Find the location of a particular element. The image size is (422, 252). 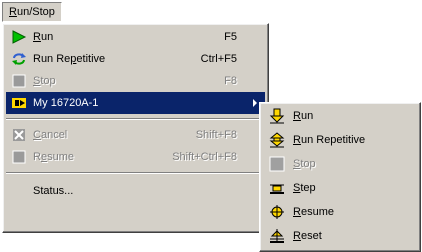

shortcut-text: Shift+F8 is located at coordinates (216, 135).